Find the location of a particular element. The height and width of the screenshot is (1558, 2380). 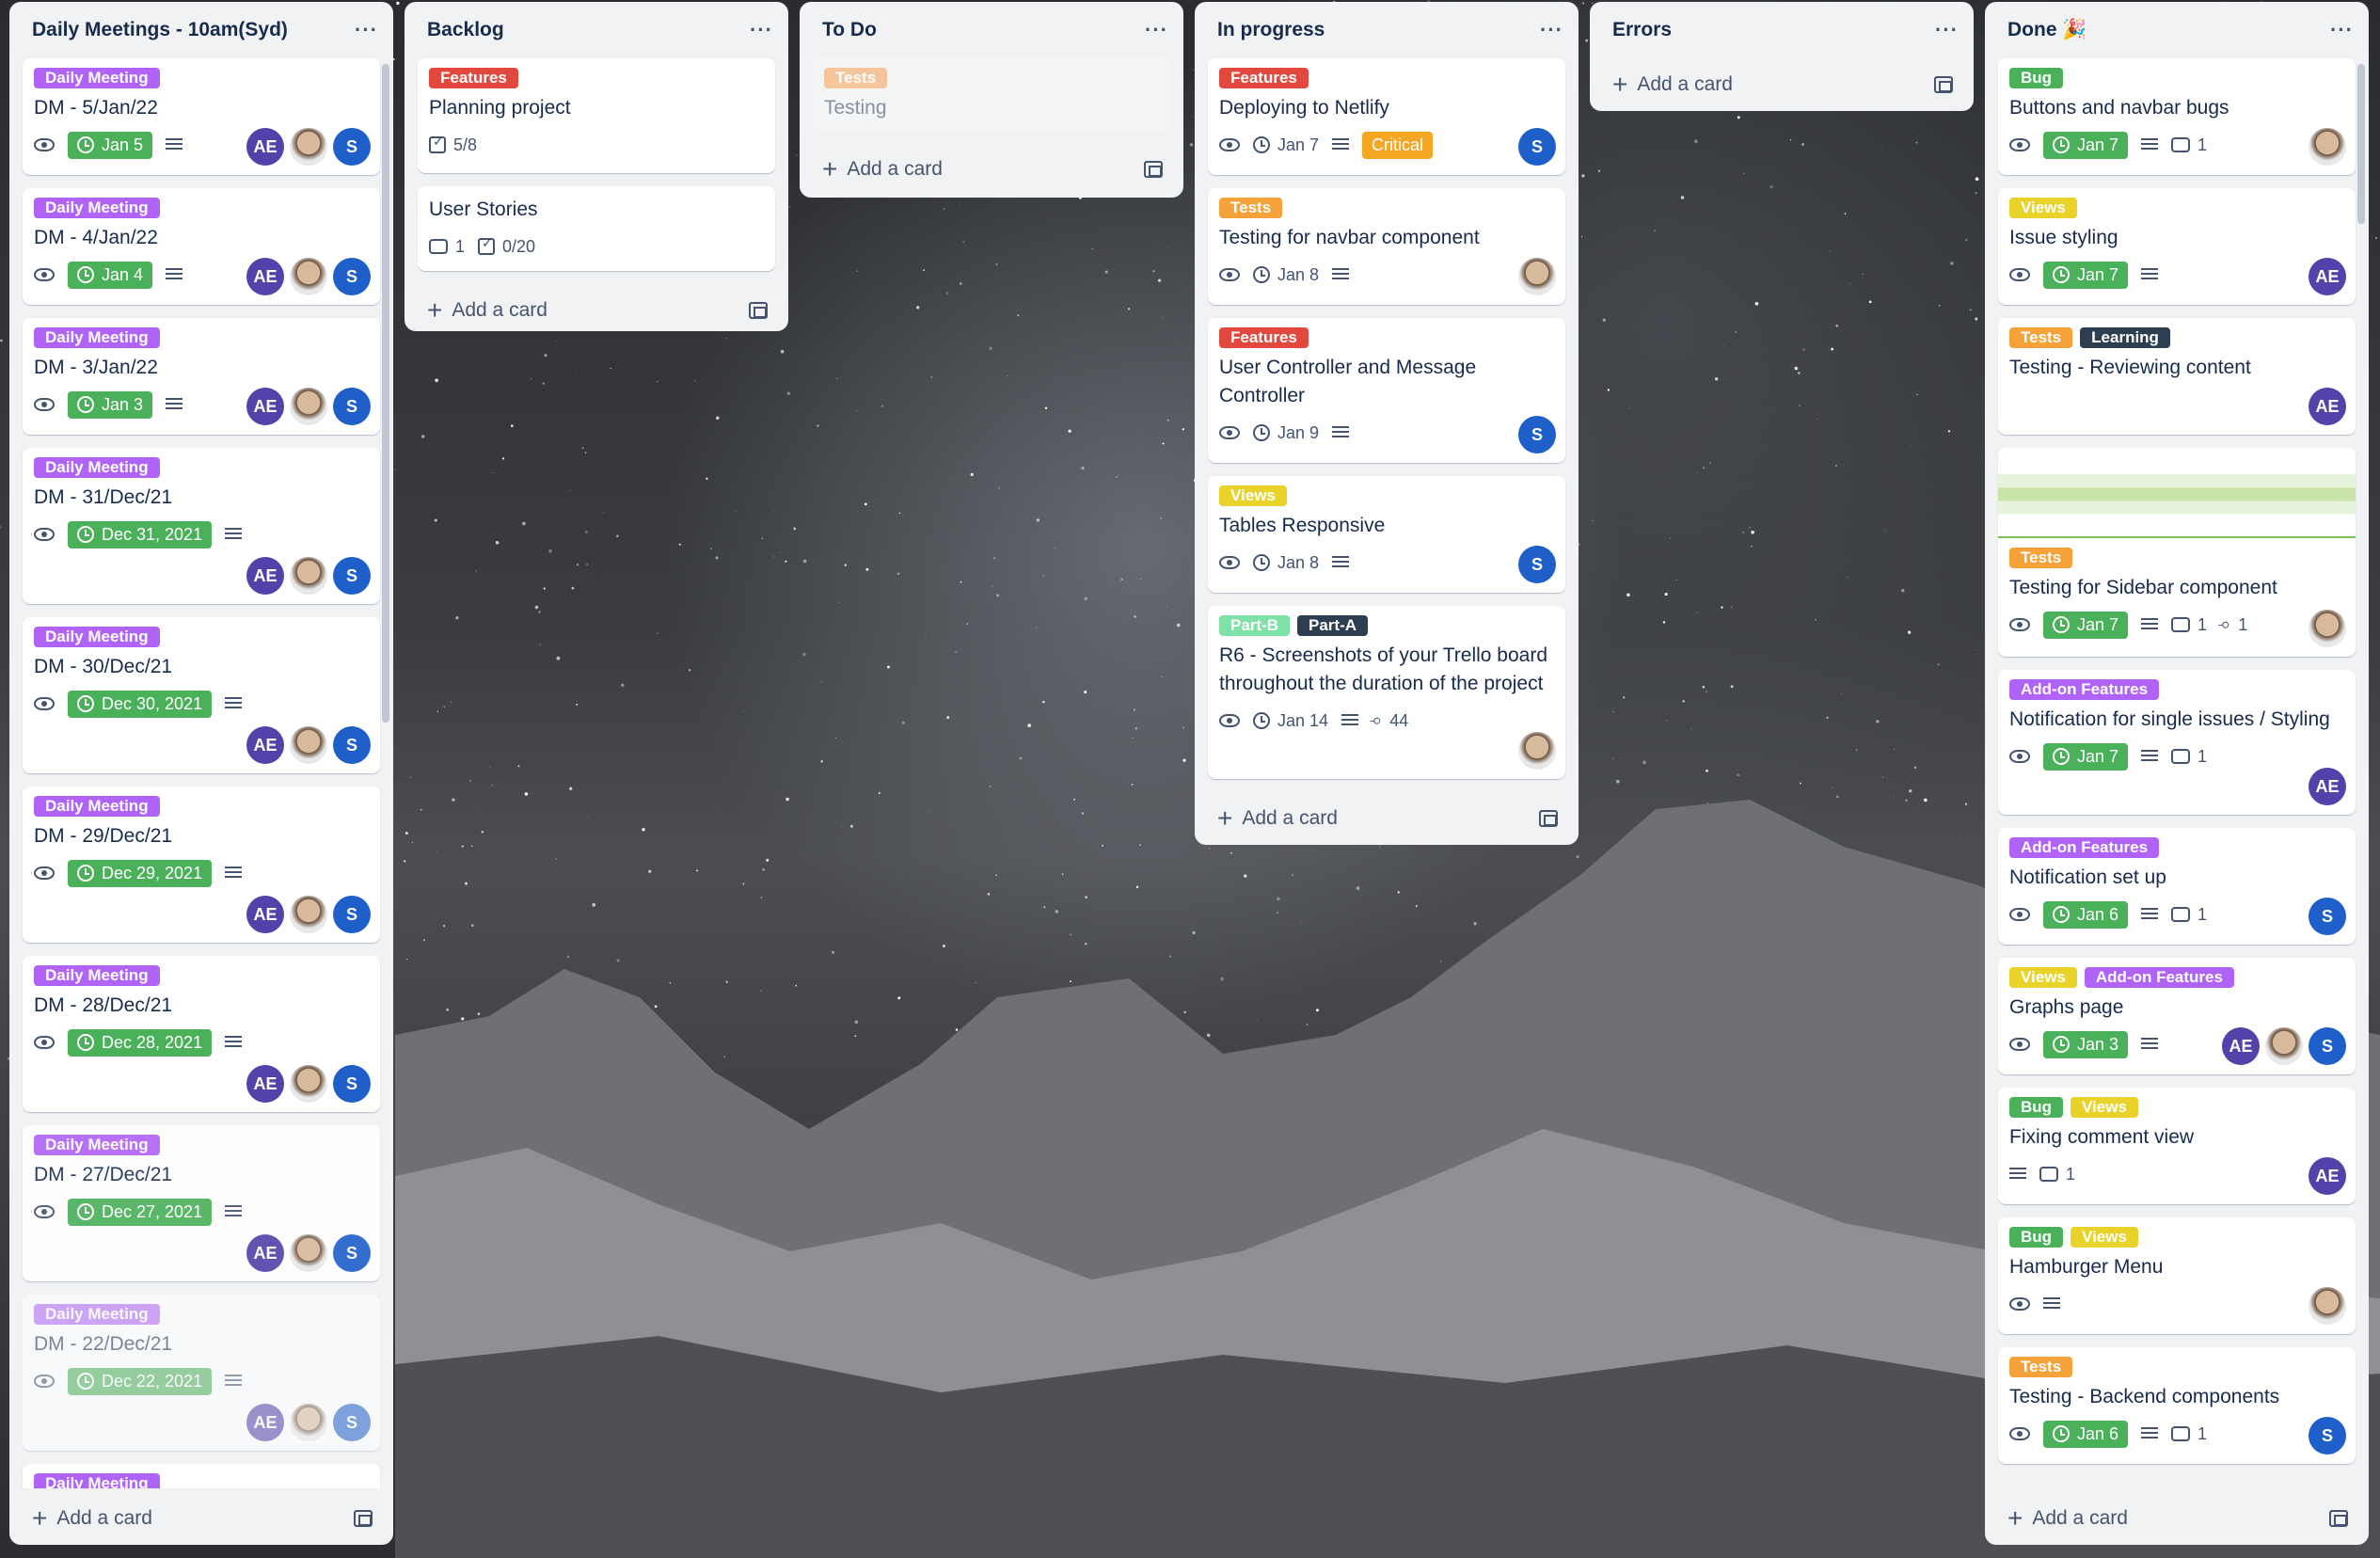

card: Daily Meeting DM - 4/Jan/22 Jan 4 AE S is located at coordinates (201, 246).